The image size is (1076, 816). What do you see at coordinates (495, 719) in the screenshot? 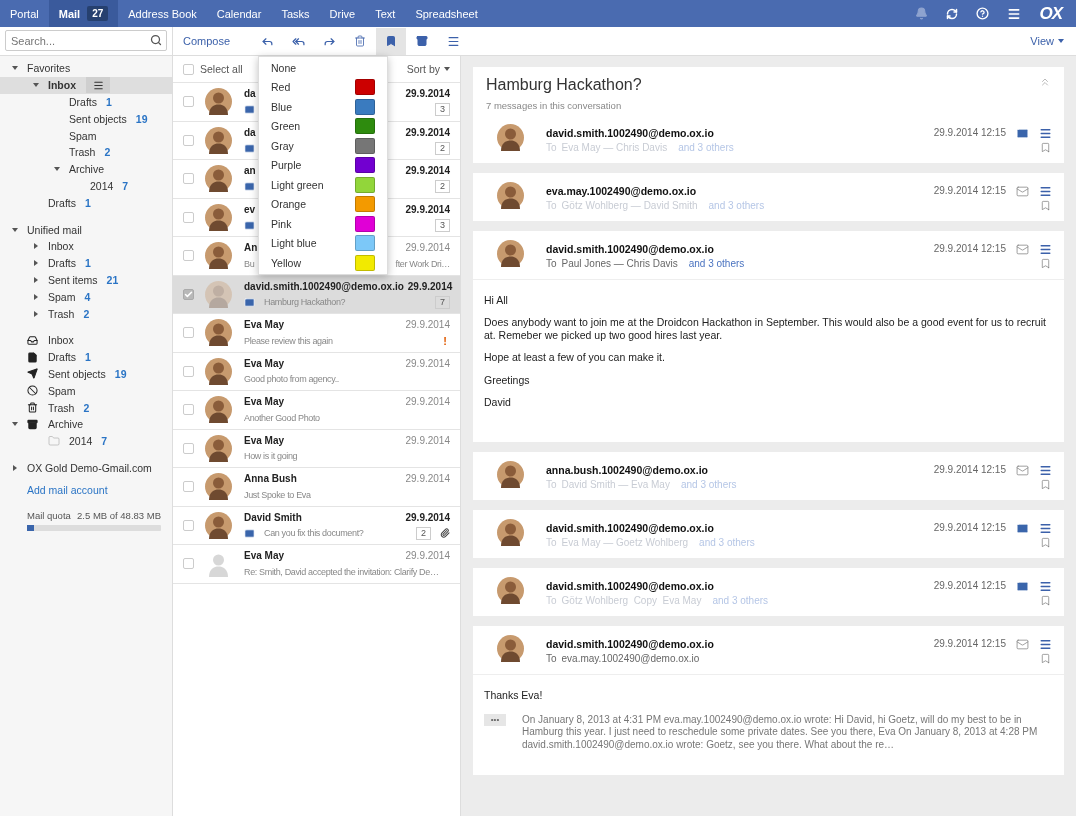
I see `show-quote-button: •••` at bounding box center [495, 719].